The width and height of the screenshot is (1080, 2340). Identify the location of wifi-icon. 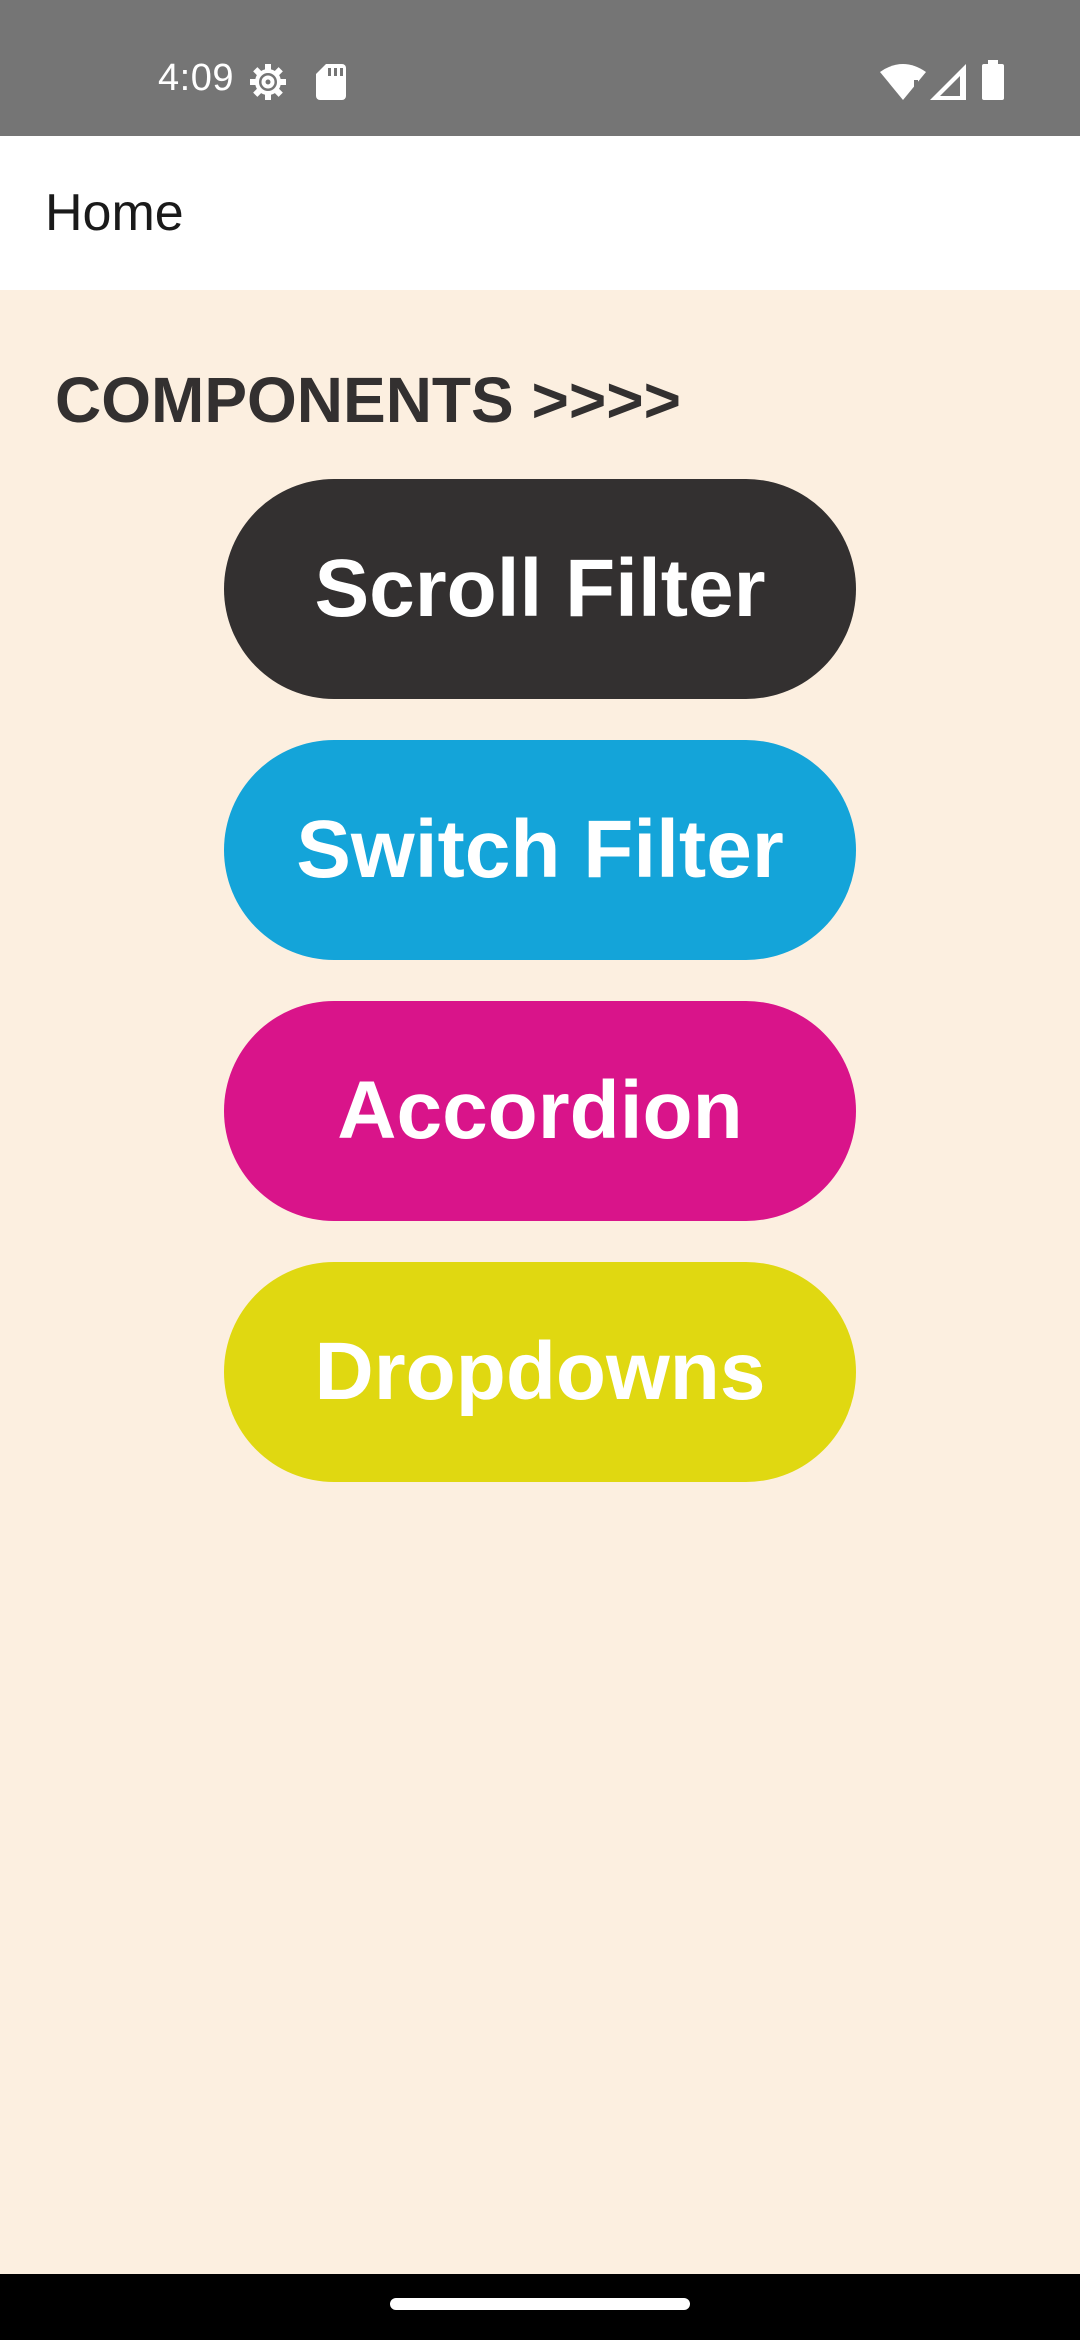
(903, 82).